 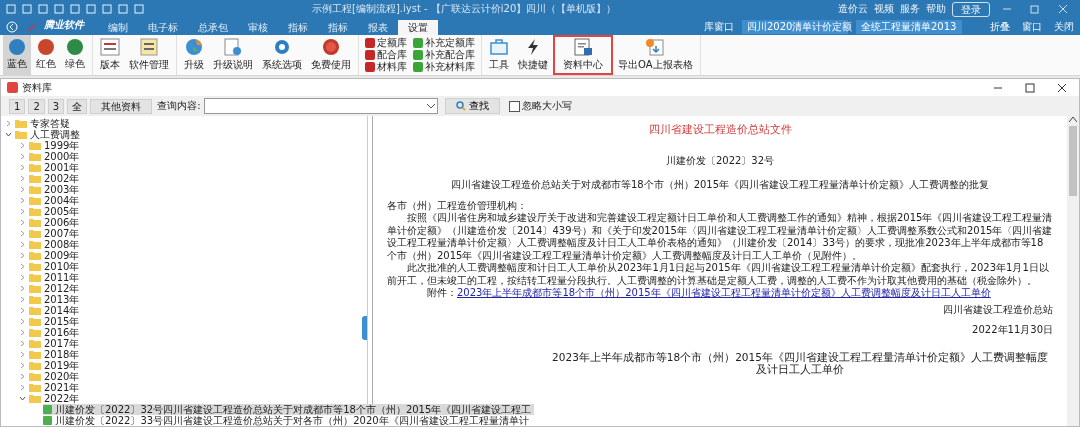 What do you see at coordinates (444, 55) in the screenshot?
I see `ribbon-button: 补充配合库` at bounding box center [444, 55].